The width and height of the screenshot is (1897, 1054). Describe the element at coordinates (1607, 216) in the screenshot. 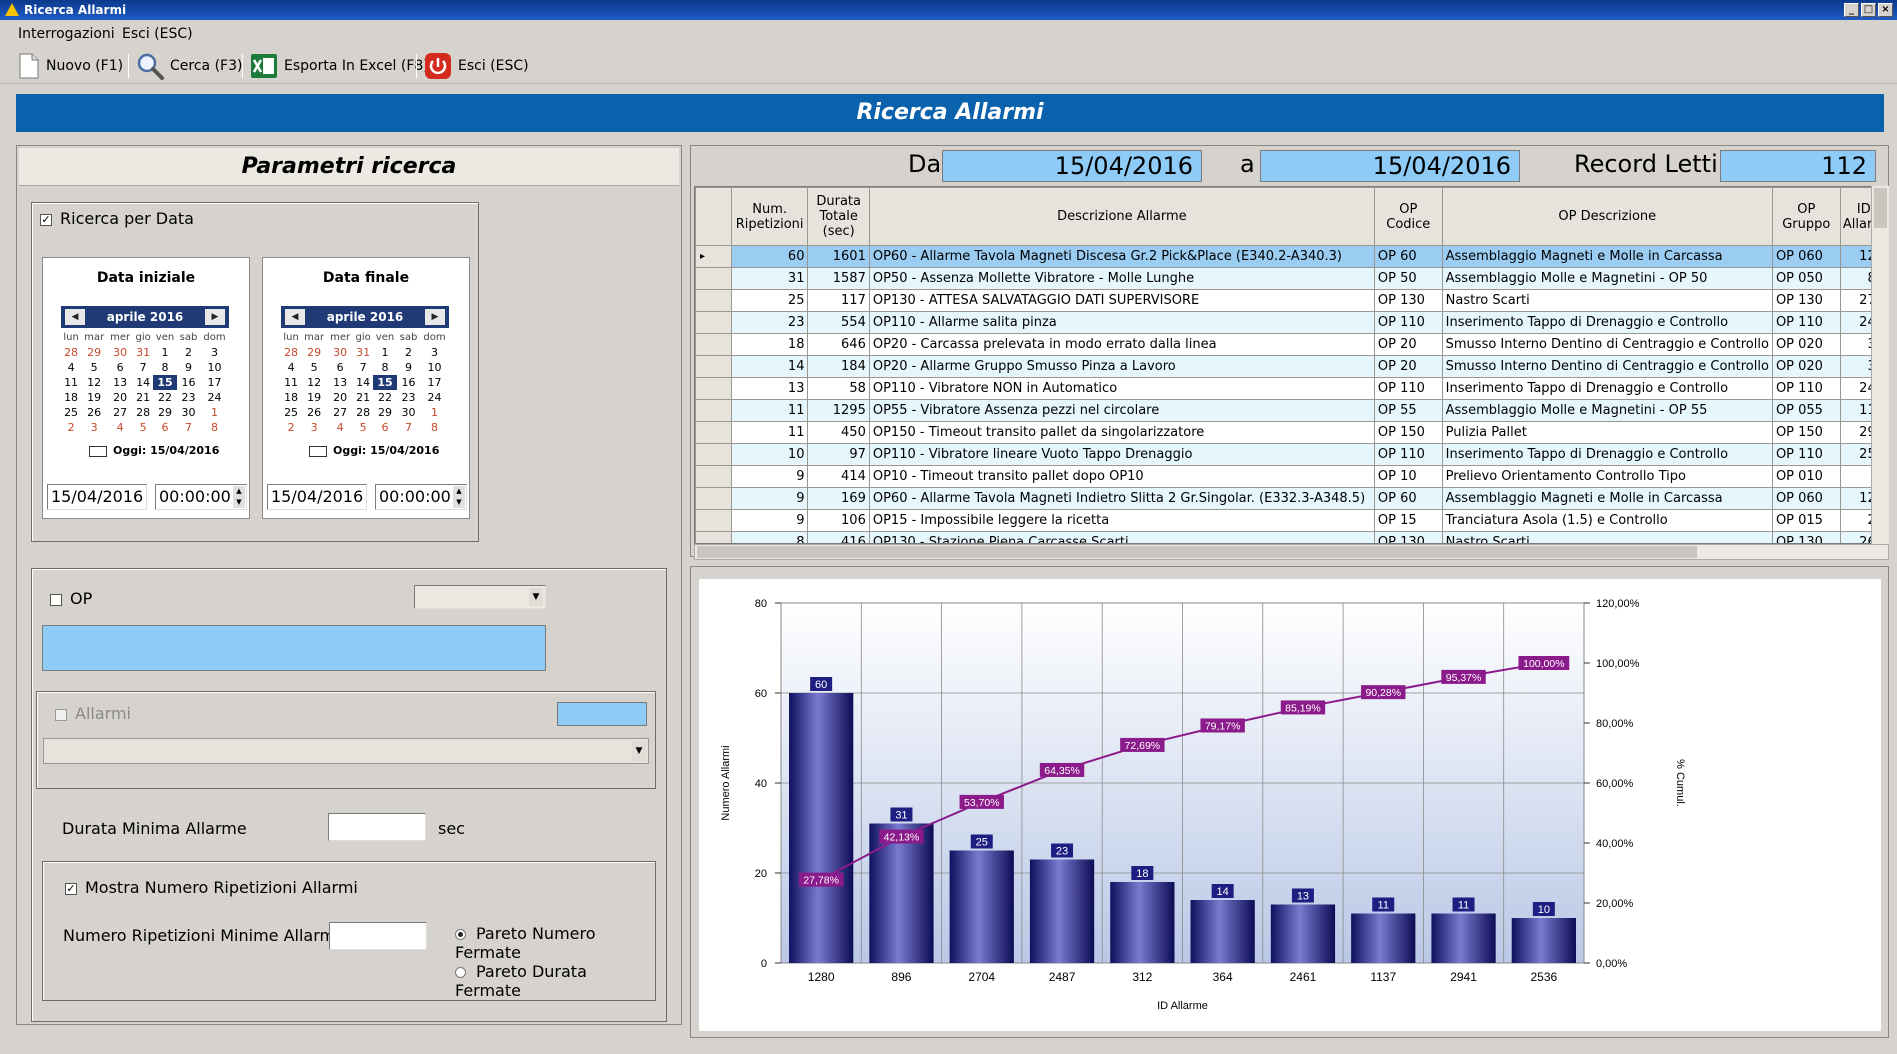

I see `column-header: OP Descrizione` at that location.